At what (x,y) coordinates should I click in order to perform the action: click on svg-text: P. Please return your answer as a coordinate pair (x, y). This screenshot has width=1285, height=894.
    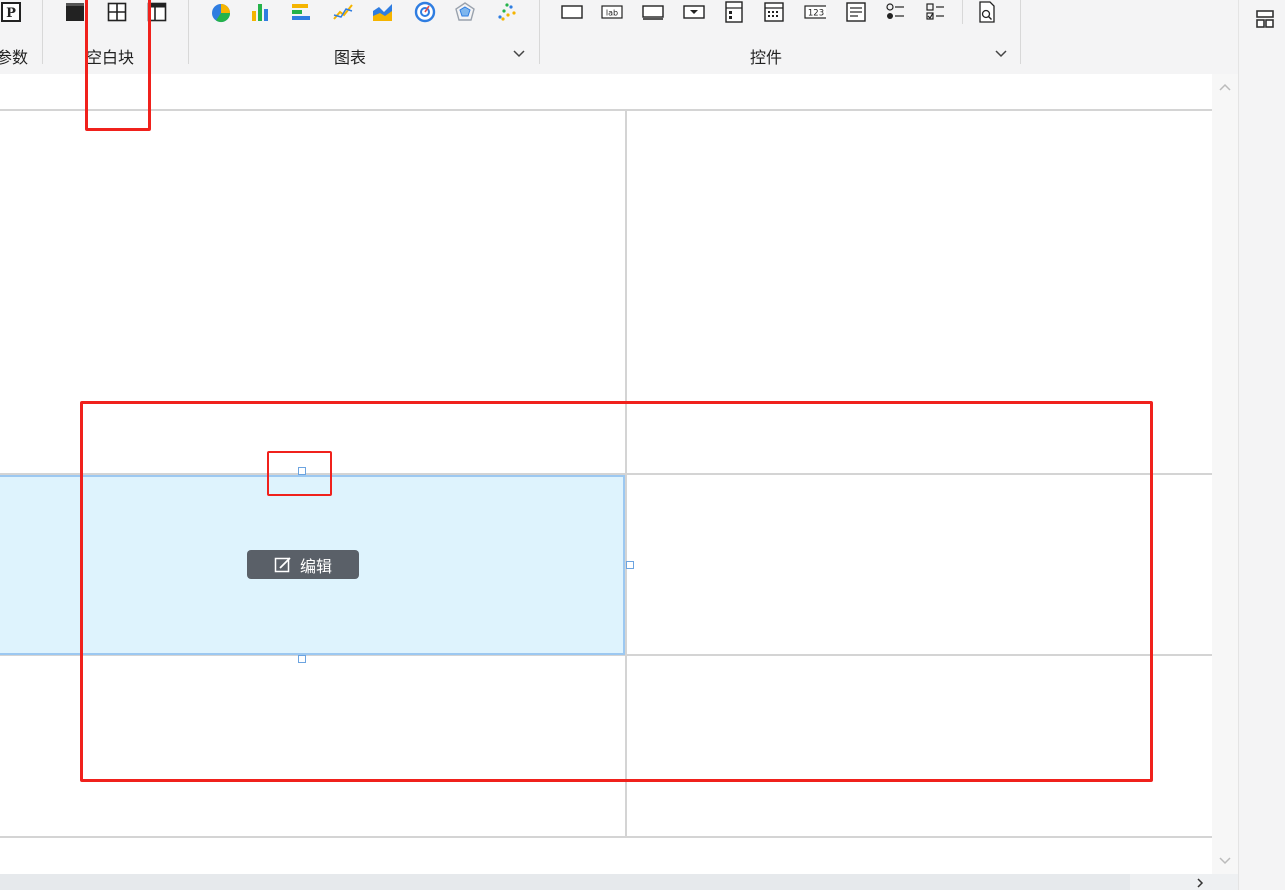
    Looking at the image, I should click on (11, 13).